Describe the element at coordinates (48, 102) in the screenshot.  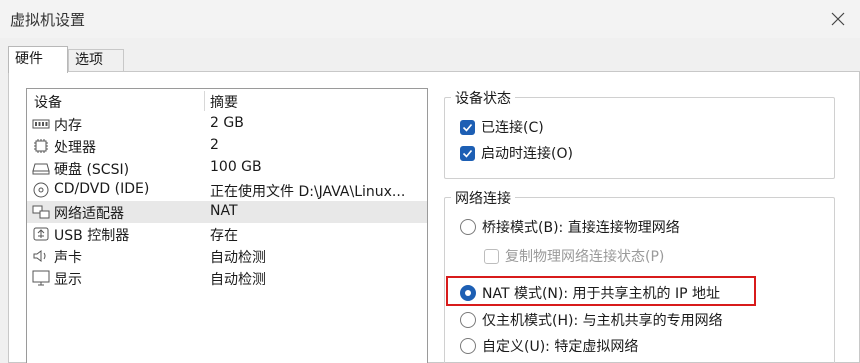
I see `column-header-device: 设备` at that location.